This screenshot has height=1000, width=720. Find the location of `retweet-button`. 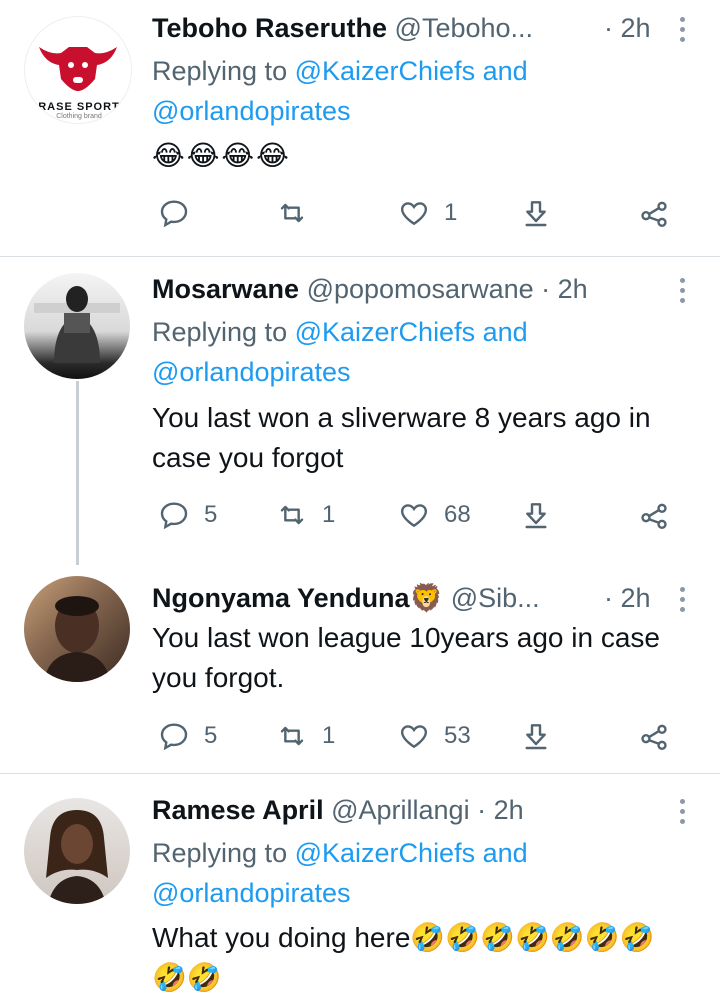

retweet-button is located at coordinates (299, 213).